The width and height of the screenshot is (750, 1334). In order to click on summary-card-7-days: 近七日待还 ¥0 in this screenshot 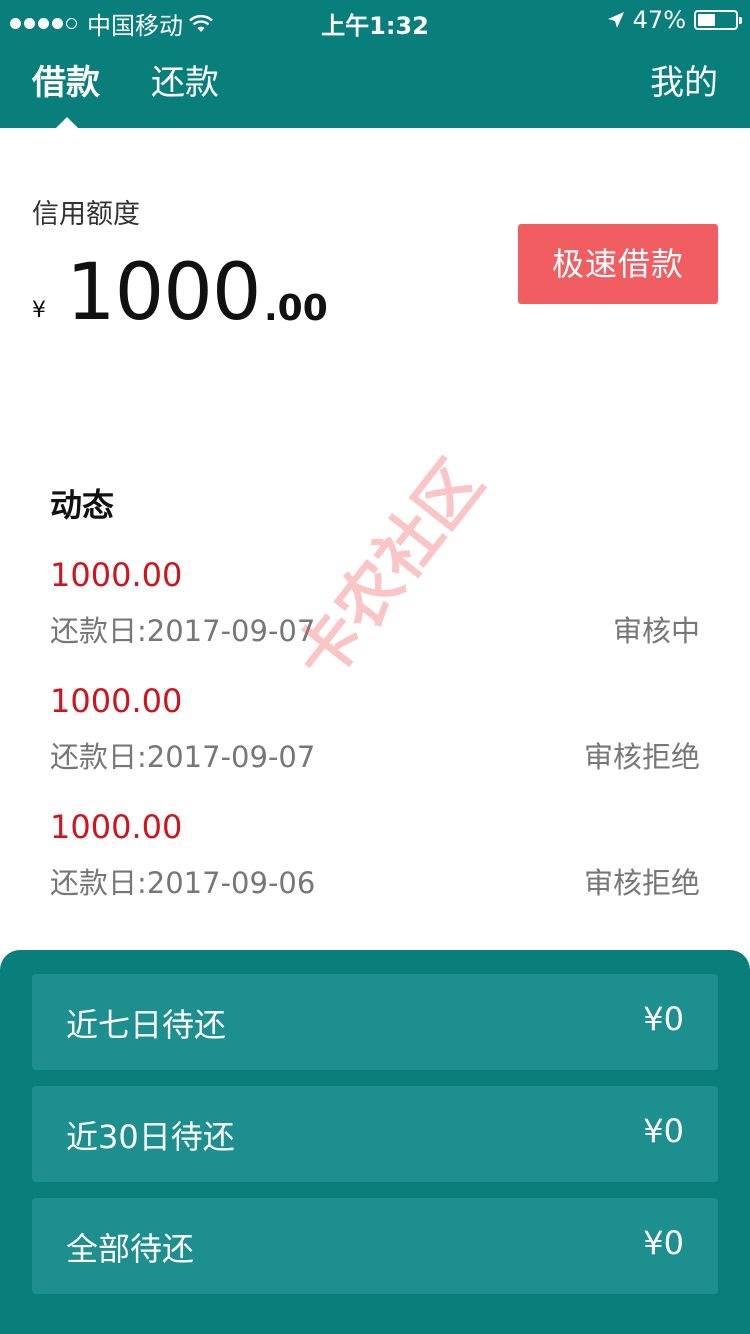, I will do `click(375, 1022)`.